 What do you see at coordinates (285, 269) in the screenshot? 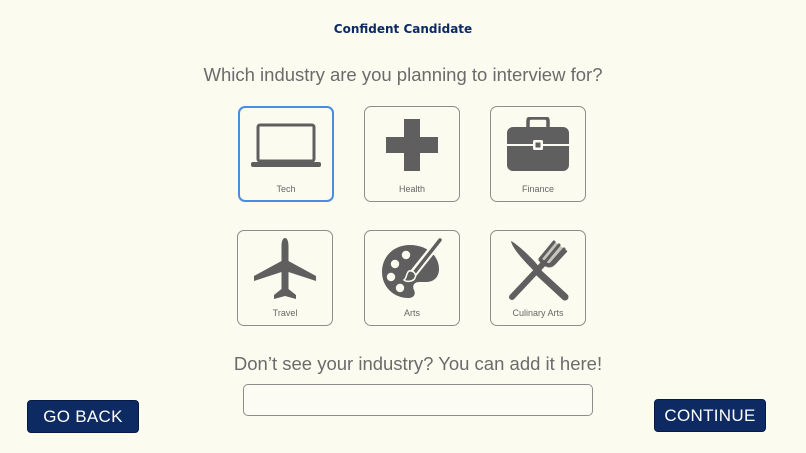
I see `airplane-icon` at bounding box center [285, 269].